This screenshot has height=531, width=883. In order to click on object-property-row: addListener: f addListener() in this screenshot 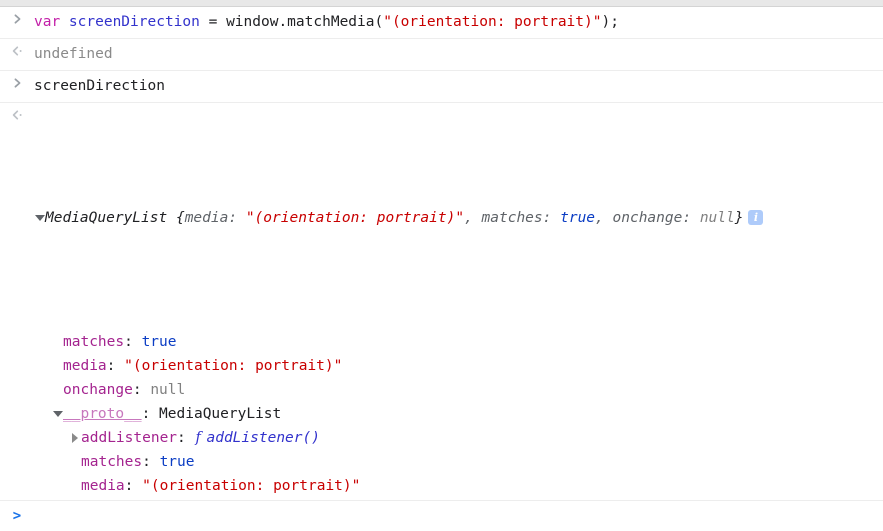, I will do `click(455, 438)`.